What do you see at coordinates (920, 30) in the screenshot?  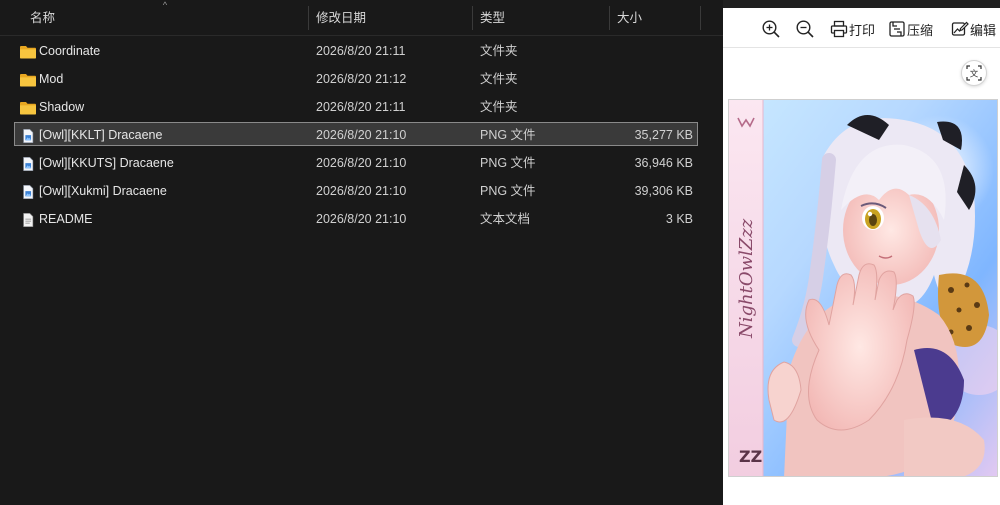 I see `compress-label: 压缩` at bounding box center [920, 30].